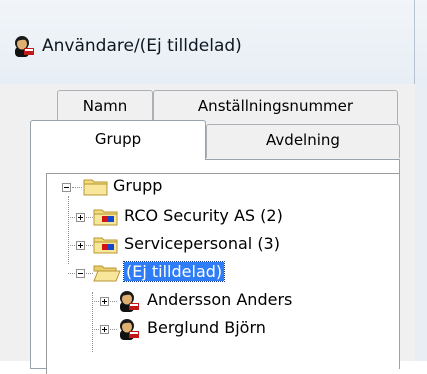 Image resolution: width=427 pixels, height=374 pixels. Describe the element at coordinates (138, 185) in the screenshot. I see `tree-node-label: Grupp` at that location.